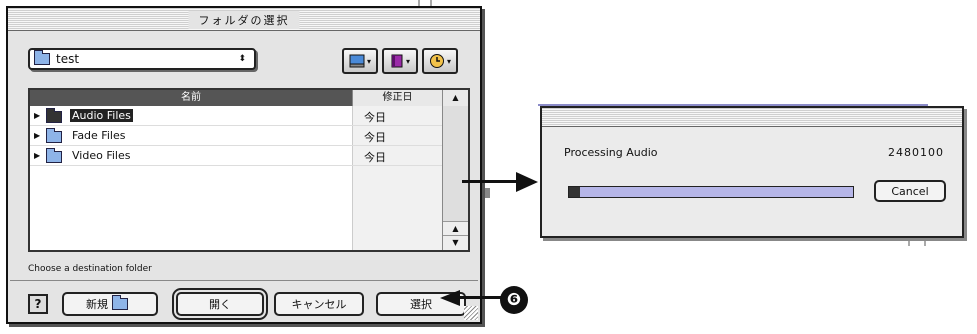 This screenshot has height=334, width=977. I want to click on dialog-title: フォルダの選択, so click(244, 20).